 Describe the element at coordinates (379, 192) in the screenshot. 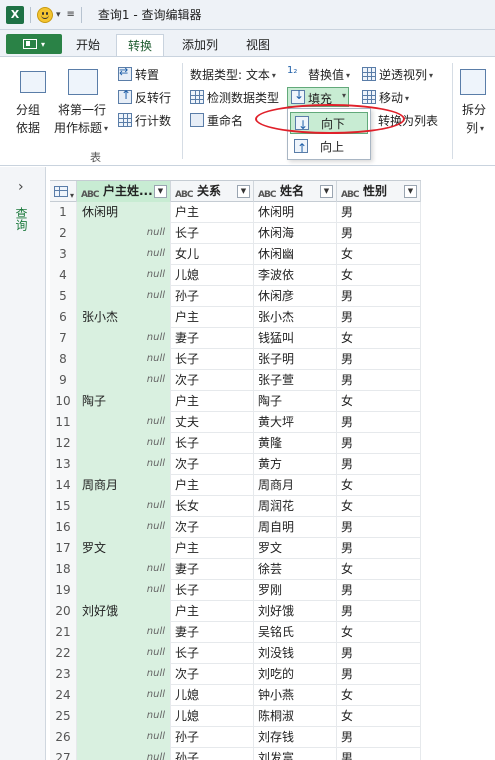

I see `column-header-gender: ABC 性别 ▼` at that location.